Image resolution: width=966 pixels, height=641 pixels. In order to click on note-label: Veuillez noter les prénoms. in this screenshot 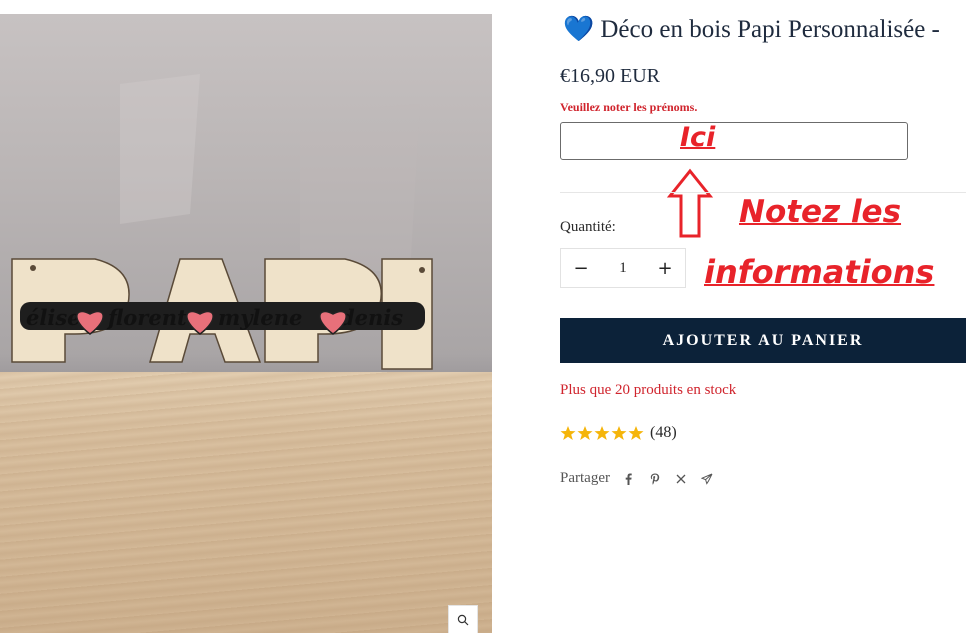, I will do `click(629, 107)`.